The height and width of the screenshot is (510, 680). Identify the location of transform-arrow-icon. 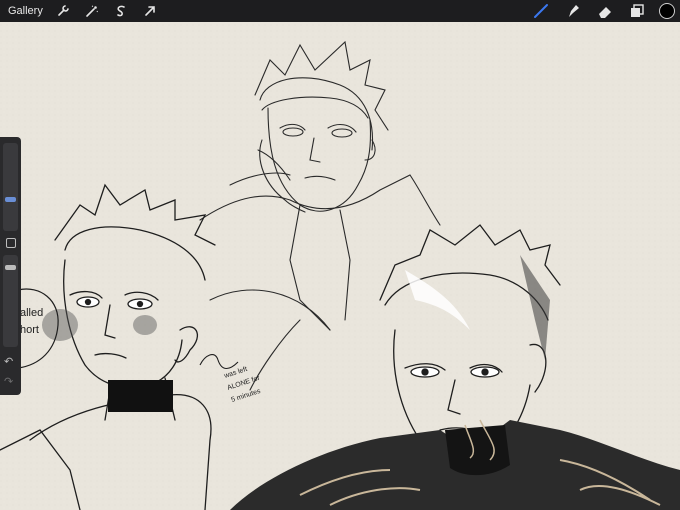
(150, 11).